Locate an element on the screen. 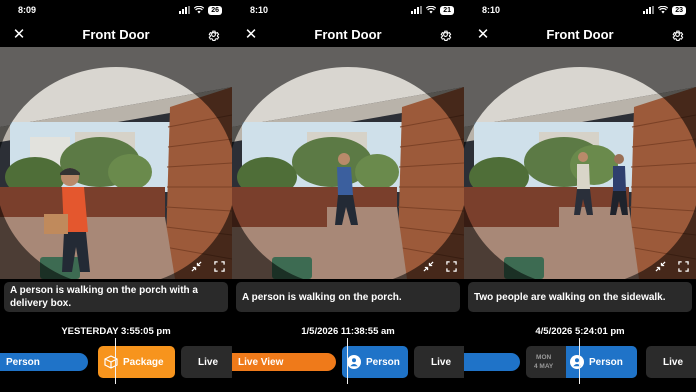 The width and height of the screenshot is (696, 392). event-timestamp: YESTERDAY 3:55:05 pm is located at coordinates (116, 331).